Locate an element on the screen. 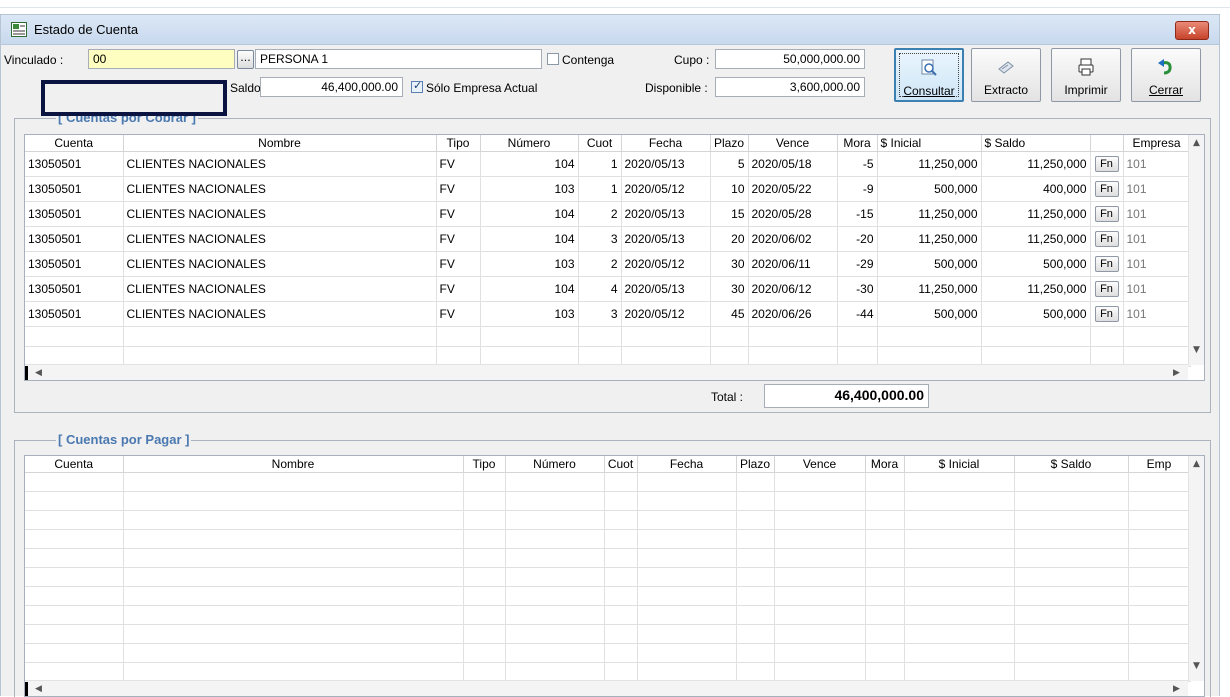  col-cuot: Cuot is located at coordinates (600, 143).